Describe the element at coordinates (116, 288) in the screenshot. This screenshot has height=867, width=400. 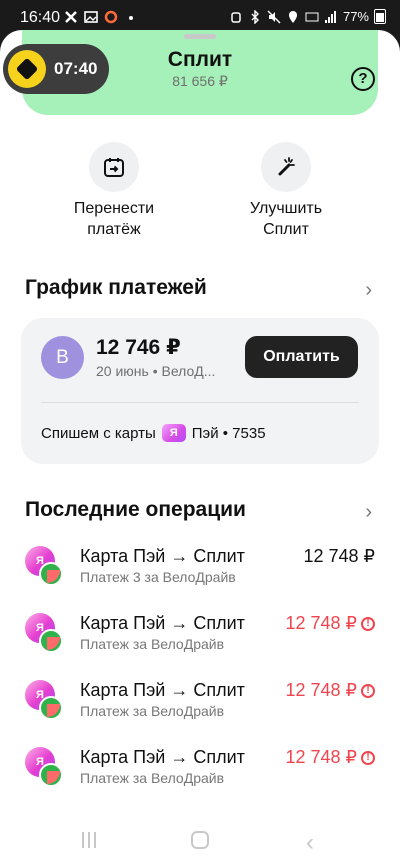
I see `schedule-title: График платежей` at that location.